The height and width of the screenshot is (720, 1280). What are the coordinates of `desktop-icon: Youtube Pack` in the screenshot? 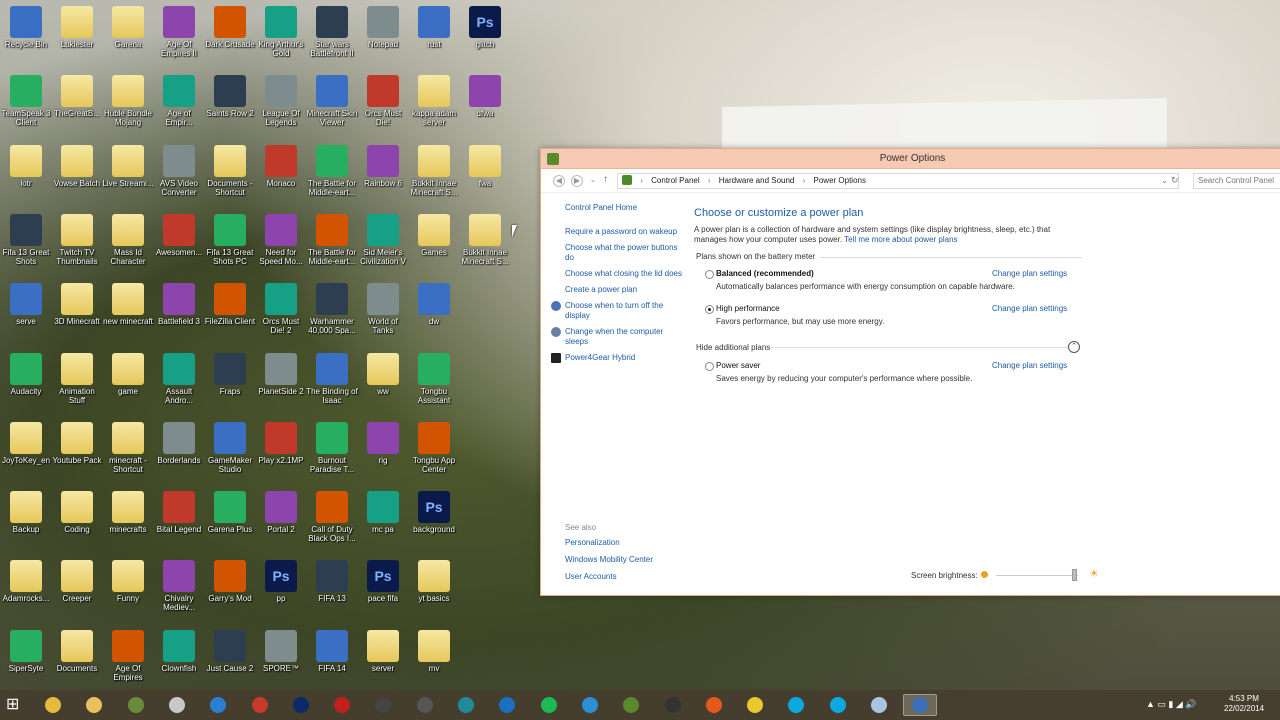 It's located at (77, 451).